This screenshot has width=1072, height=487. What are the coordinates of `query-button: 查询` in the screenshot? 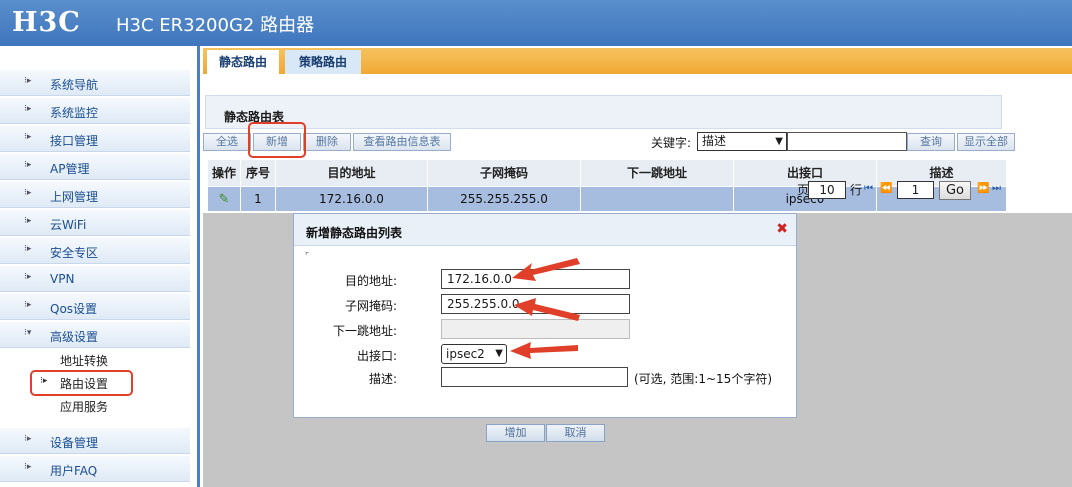 It's located at (931, 142).